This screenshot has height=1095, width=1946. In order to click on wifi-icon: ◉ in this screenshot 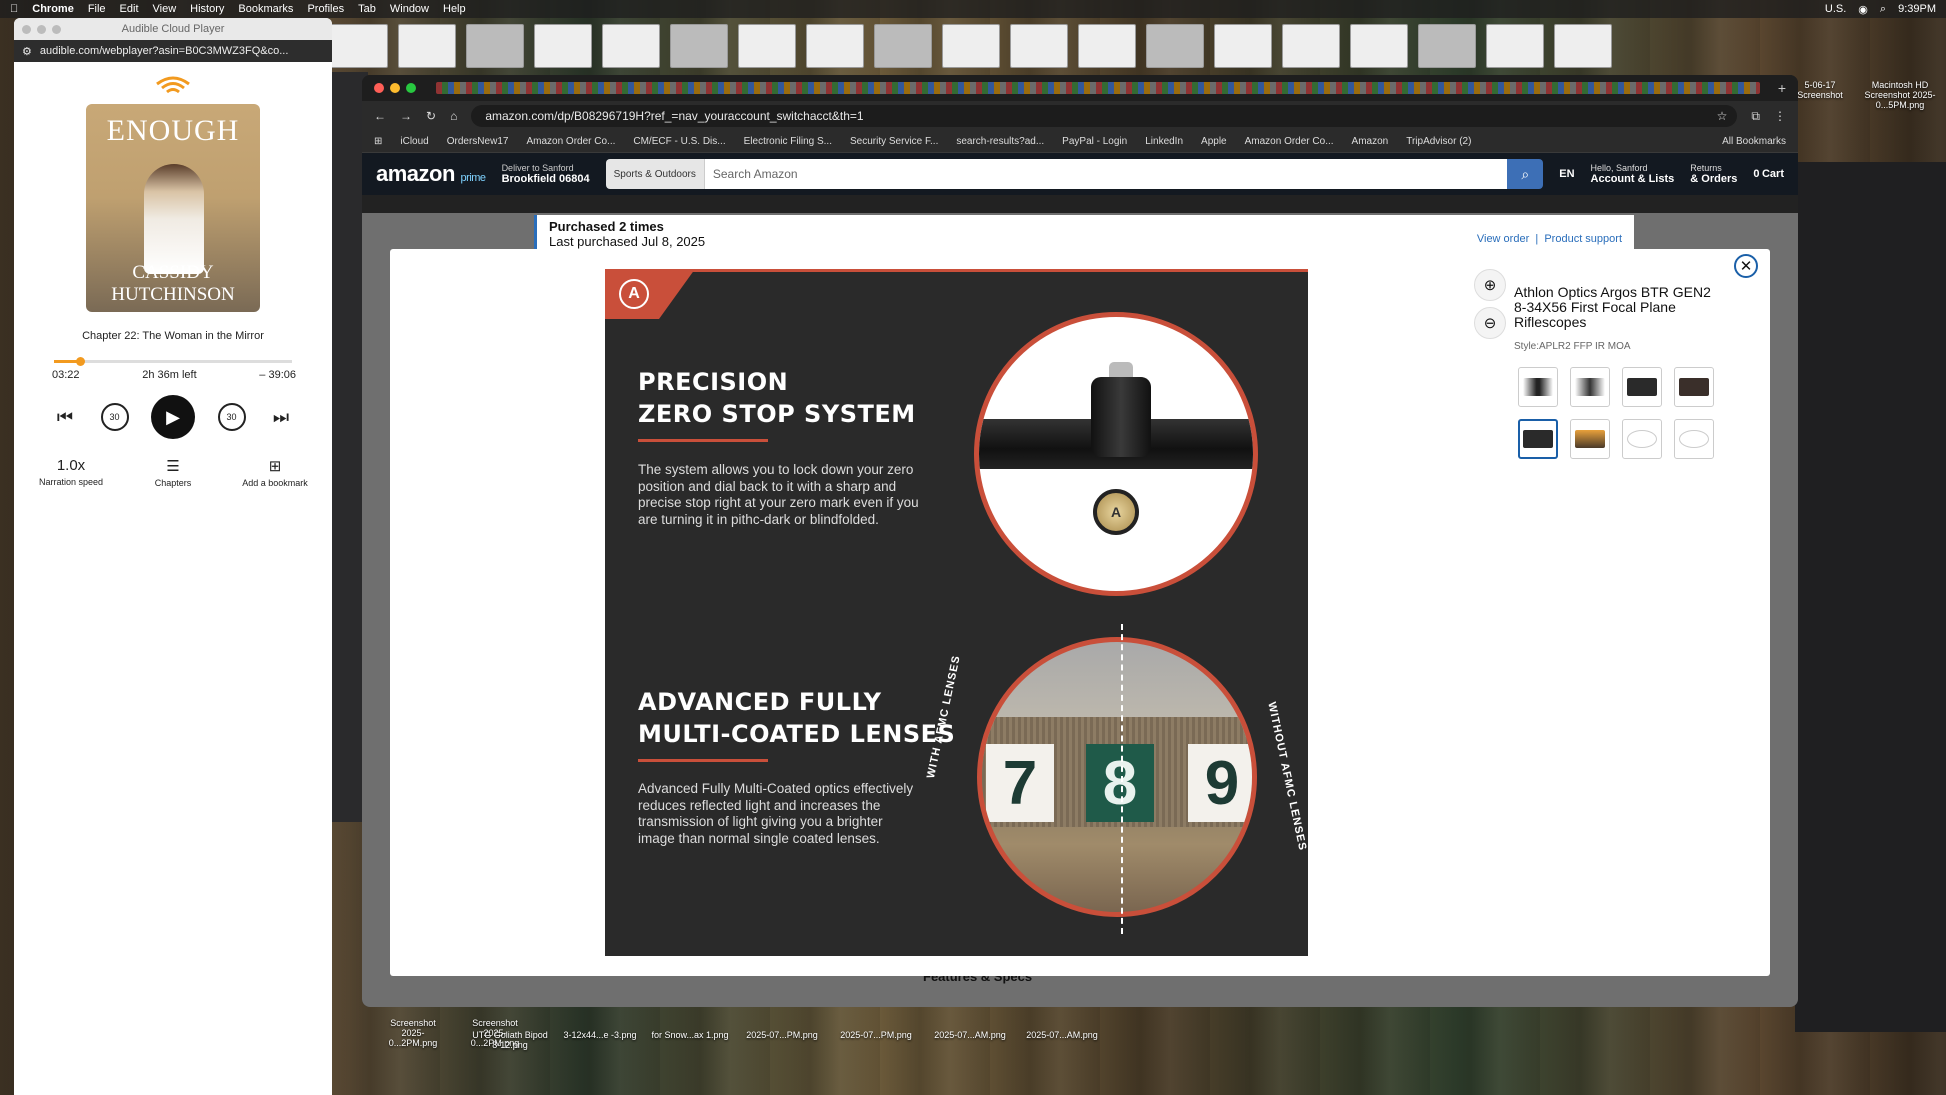, I will do `click(1863, 9)`.